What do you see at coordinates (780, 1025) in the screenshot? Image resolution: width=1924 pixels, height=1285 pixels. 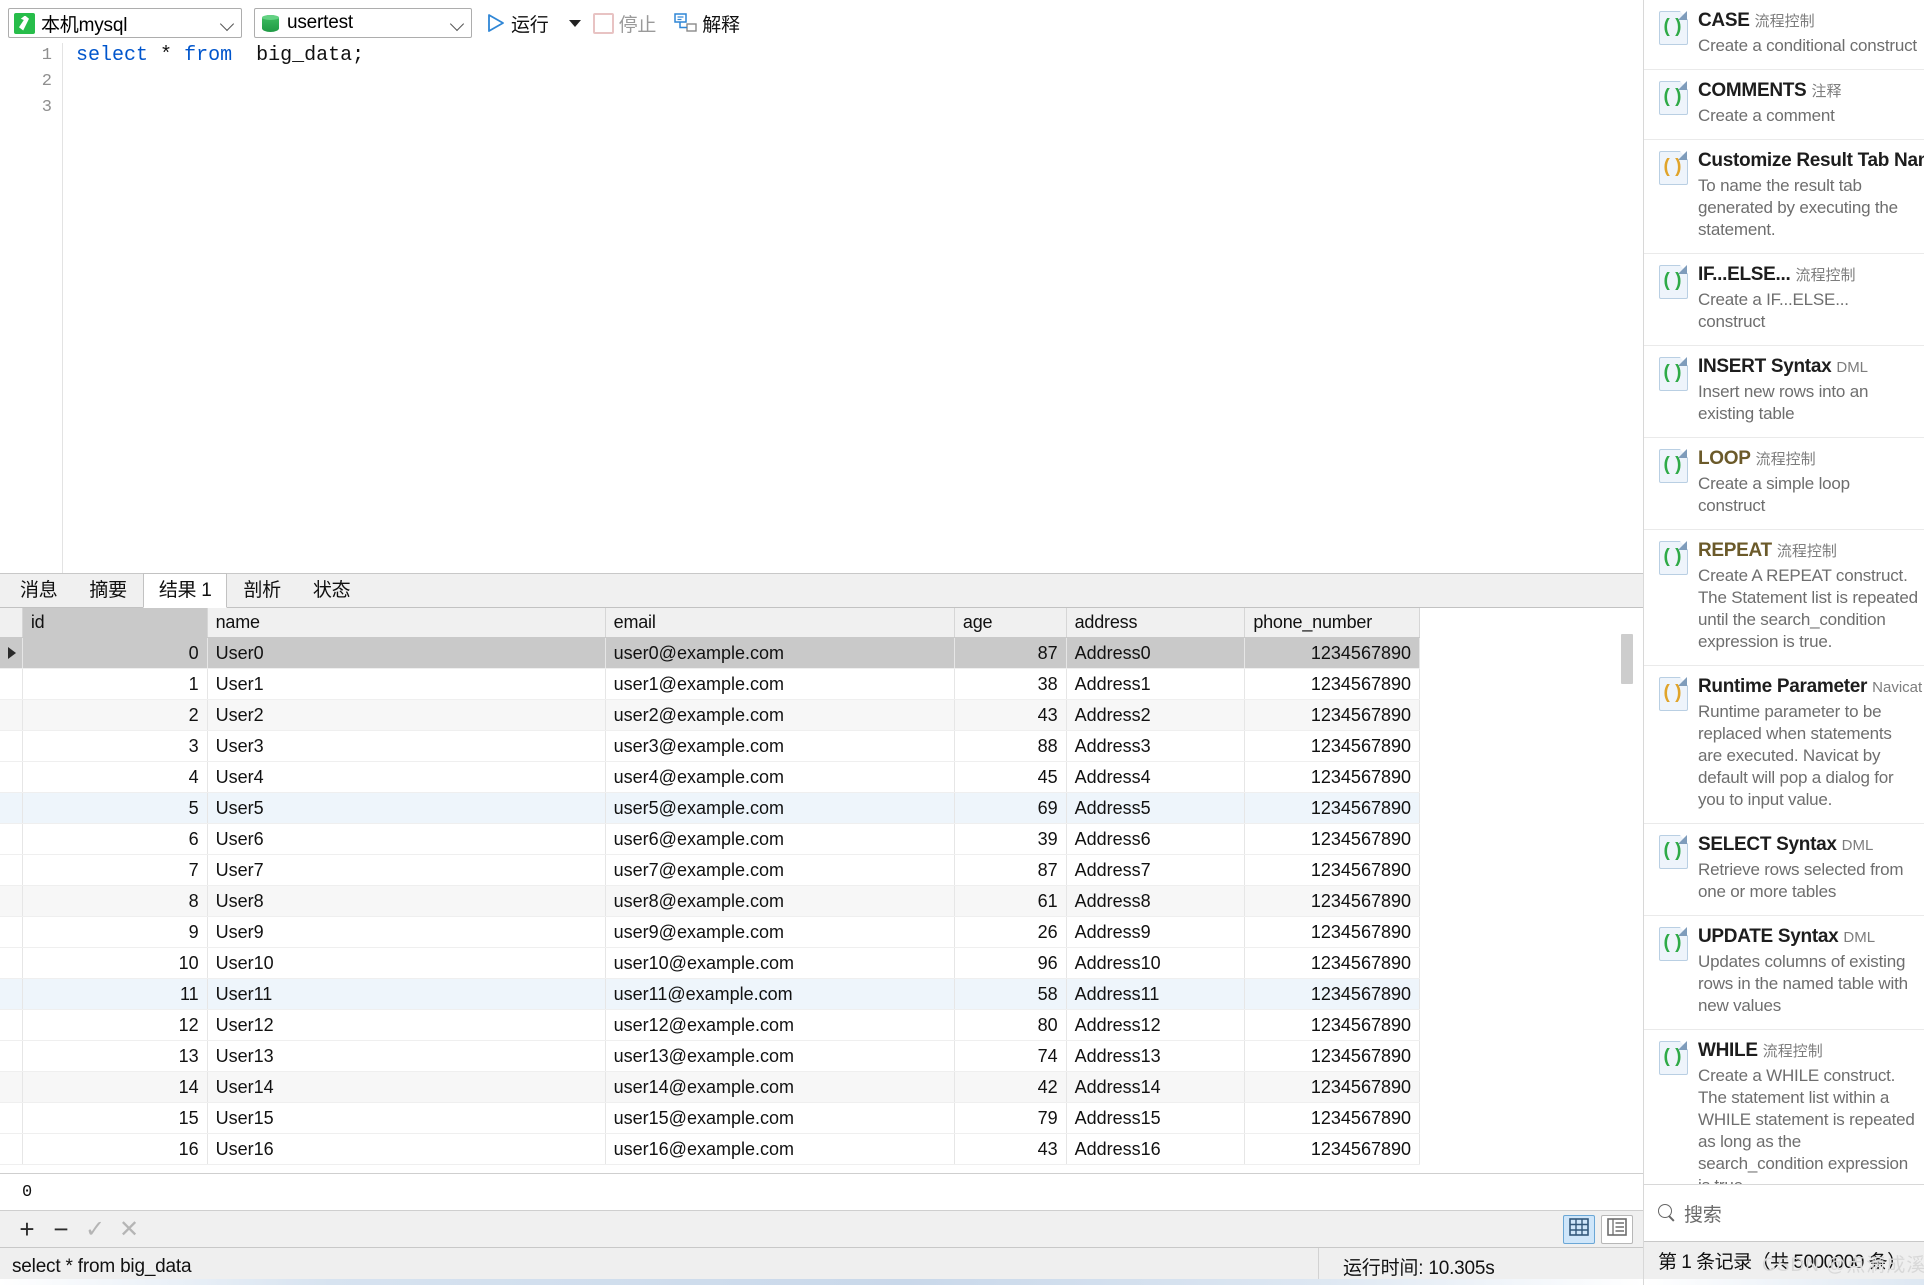 I see `cell-email: user12@example.com` at bounding box center [780, 1025].